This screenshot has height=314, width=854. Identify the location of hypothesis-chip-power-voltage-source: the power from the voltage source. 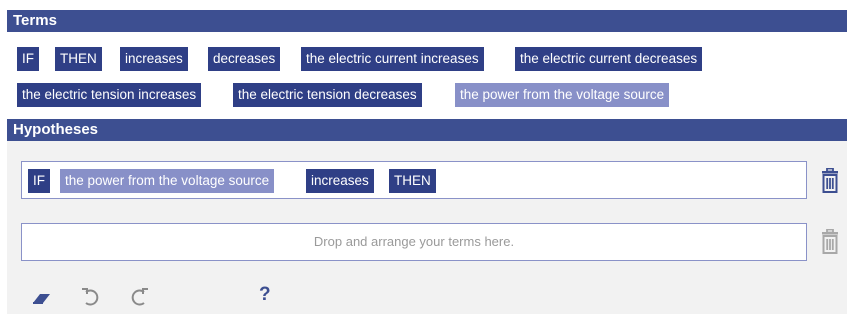
(167, 181).